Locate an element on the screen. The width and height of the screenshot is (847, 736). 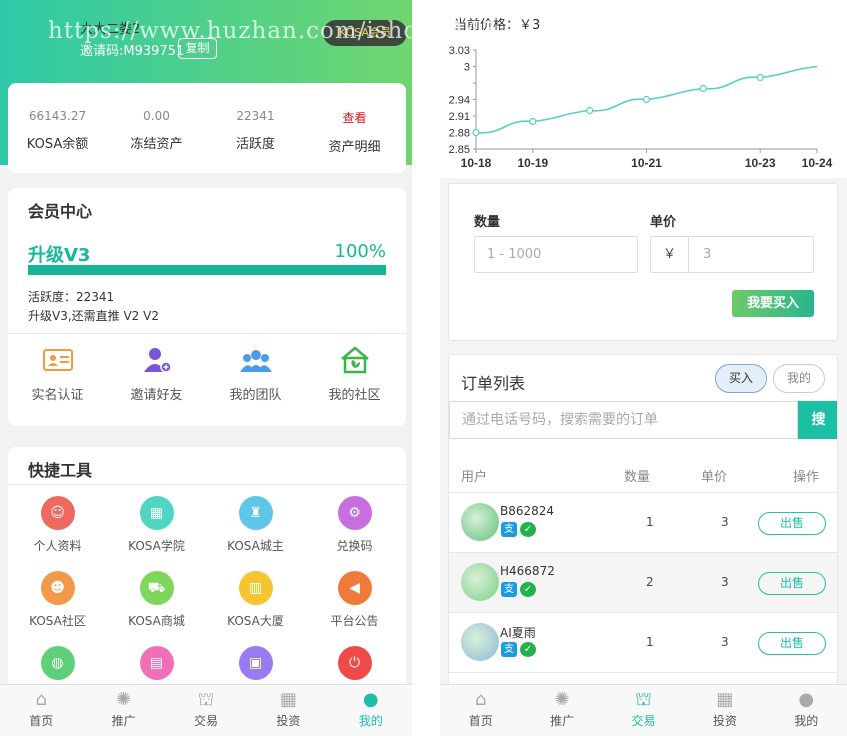
tool-item: ◀ 平台公告 is located at coordinates (354, 600).